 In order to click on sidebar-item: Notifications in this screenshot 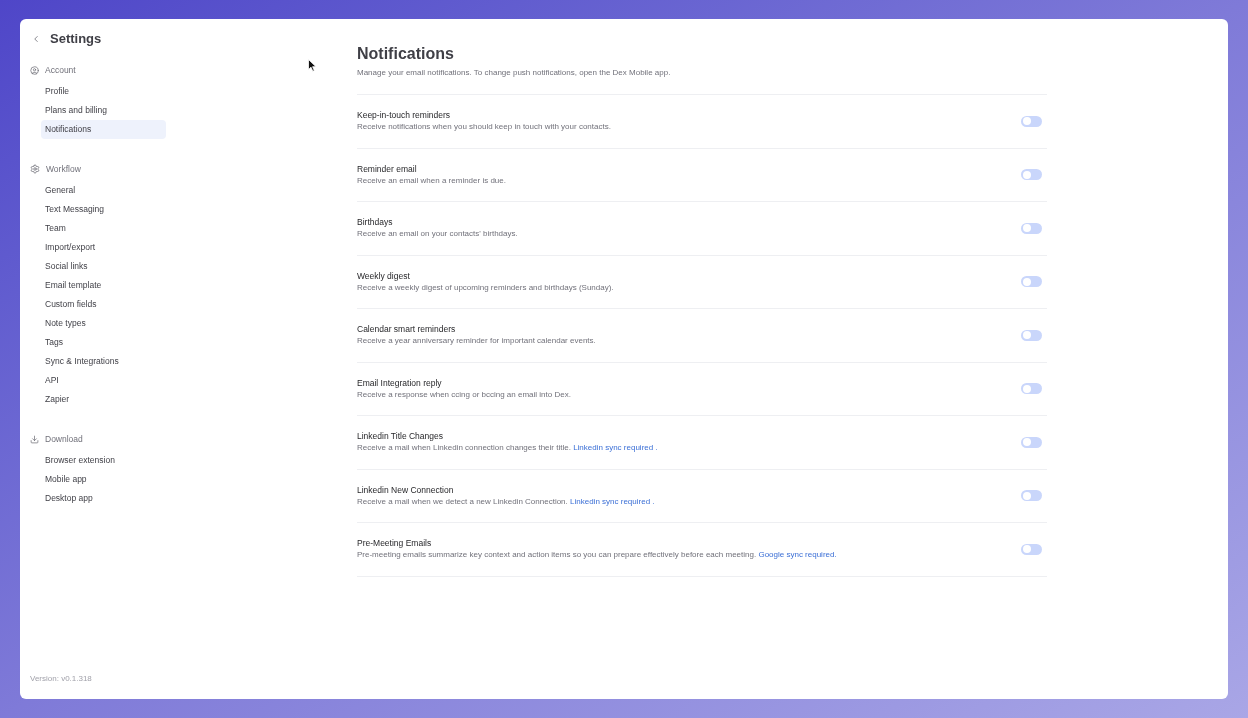, I will do `click(103, 129)`.